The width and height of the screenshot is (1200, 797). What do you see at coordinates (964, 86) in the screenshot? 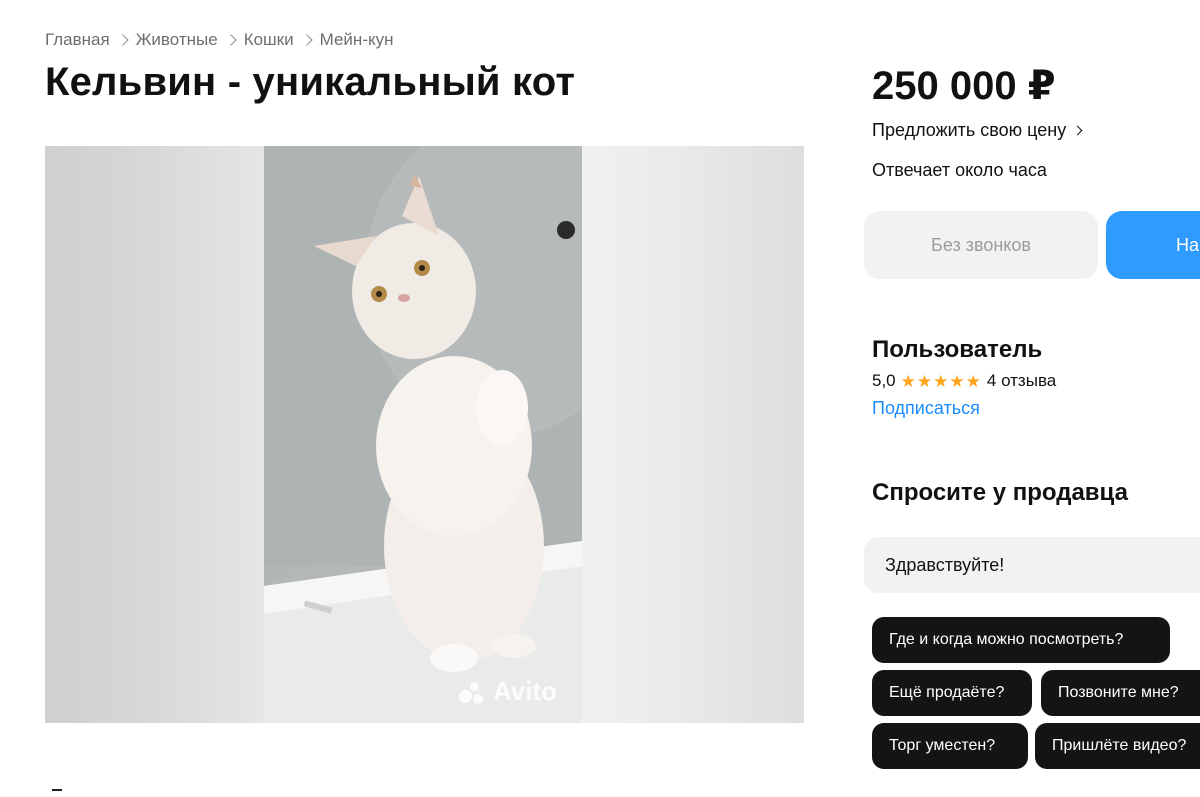
I see `price: 250 000 ₽` at bounding box center [964, 86].